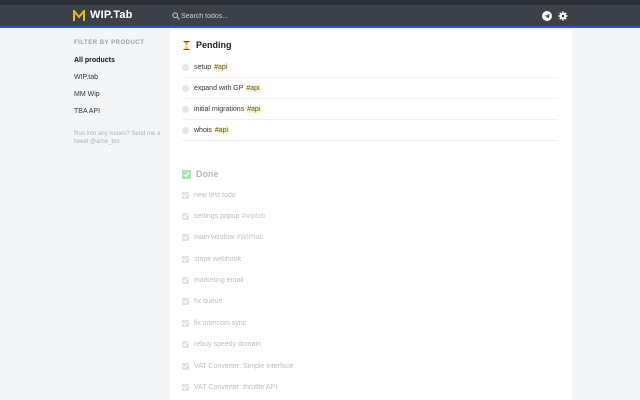  I want to click on app-header: WIP.Tab, so click(320, 16).